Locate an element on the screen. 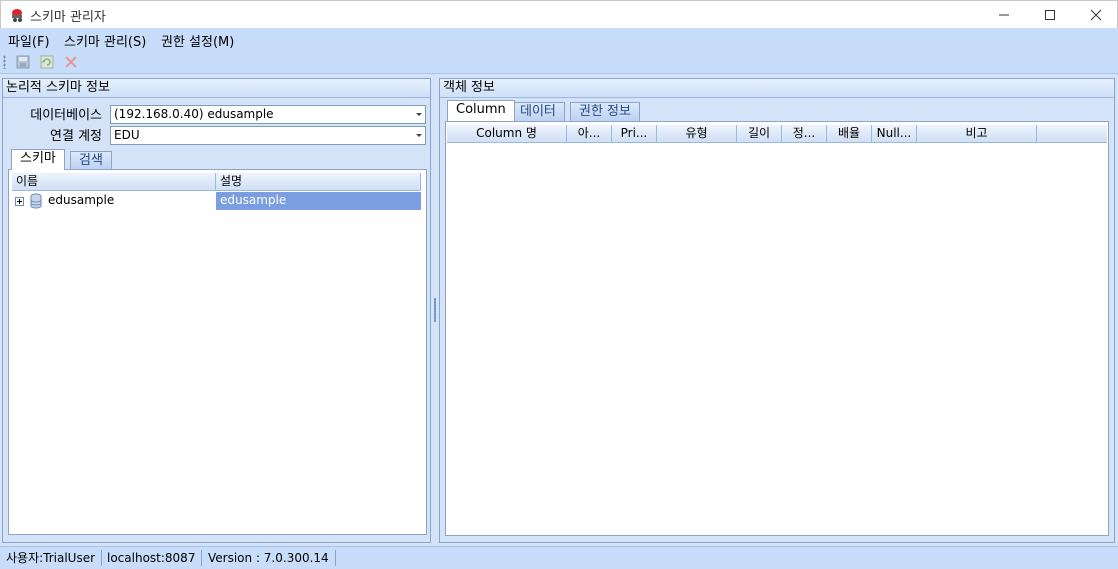 This screenshot has height=569, width=1118. maximize-button is located at coordinates (1050, 15).